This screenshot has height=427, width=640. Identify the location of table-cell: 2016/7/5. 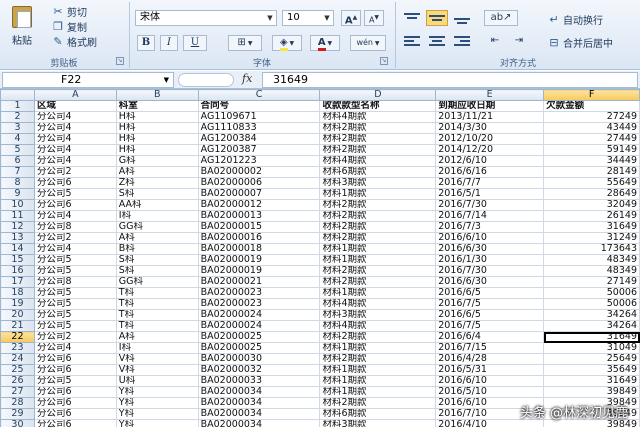
(490, 326).